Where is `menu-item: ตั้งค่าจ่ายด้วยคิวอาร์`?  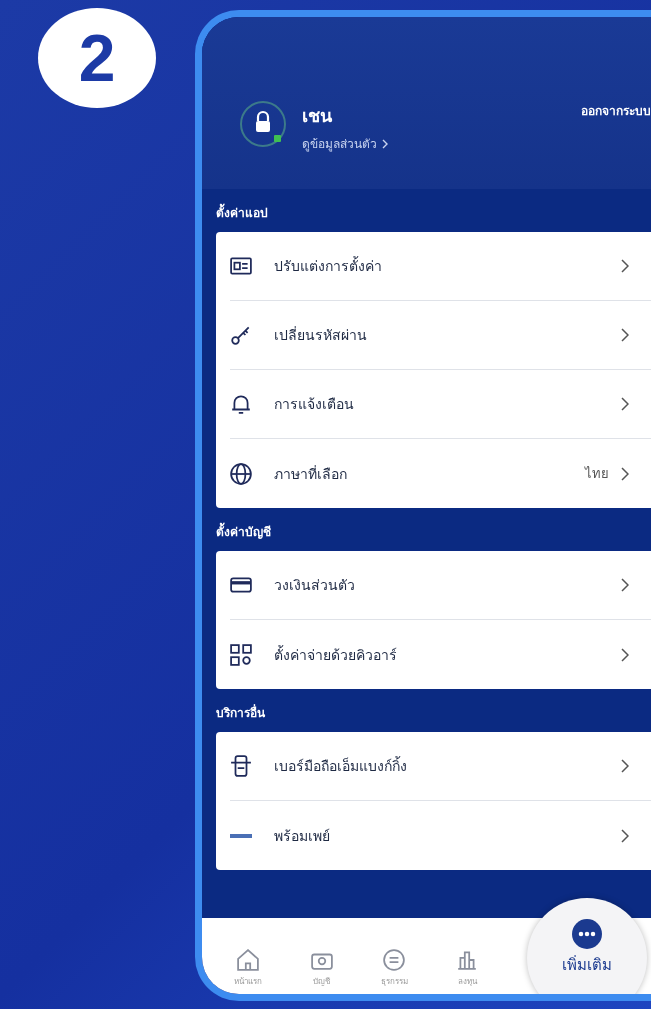
menu-item: ตั้งค่าจ่ายด้วยคิวอาร์ is located at coordinates (440, 654).